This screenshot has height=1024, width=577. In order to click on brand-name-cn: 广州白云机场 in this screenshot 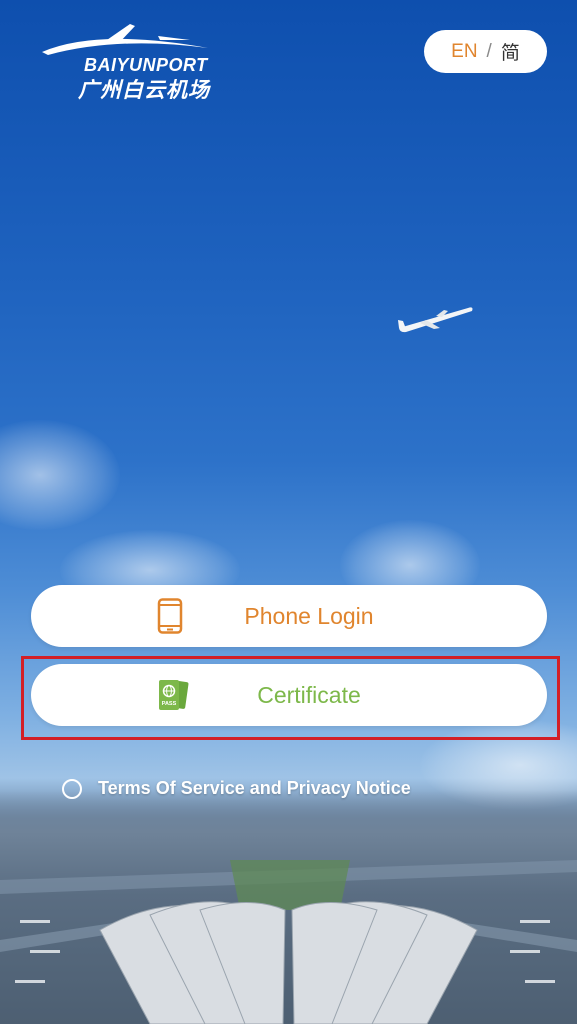, I will do `click(144, 90)`.